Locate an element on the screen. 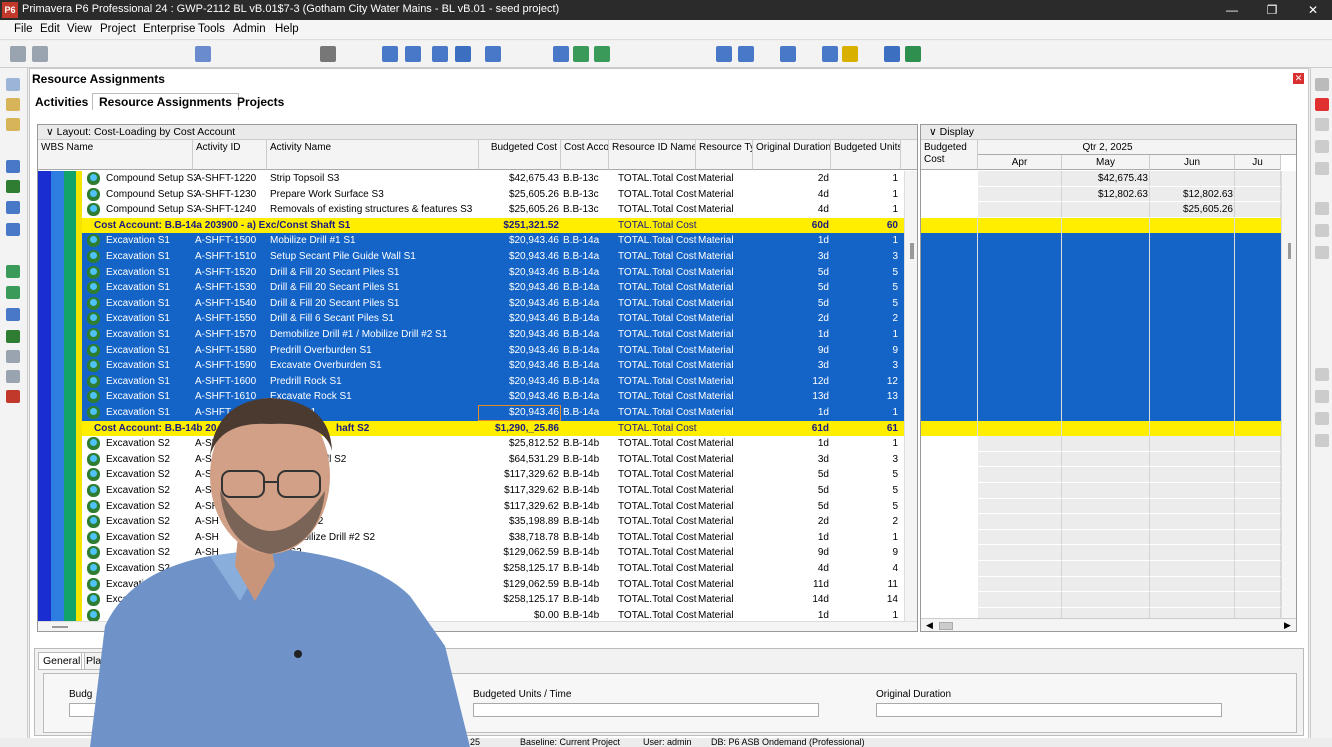 This screenshot has height=747, width=1332. move-down-icon is located at coordinates (1322, 396).